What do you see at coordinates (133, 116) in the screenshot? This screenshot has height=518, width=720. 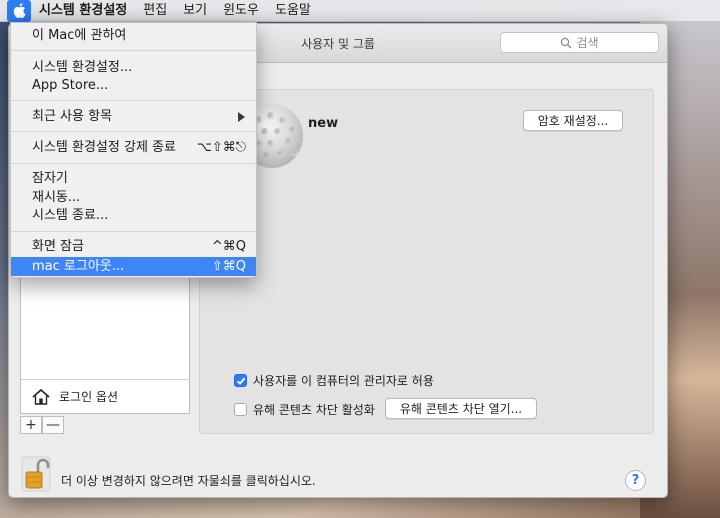 I see `menu-item-recent-items: 최근 사용 항목` at bounding box center [133, 116].